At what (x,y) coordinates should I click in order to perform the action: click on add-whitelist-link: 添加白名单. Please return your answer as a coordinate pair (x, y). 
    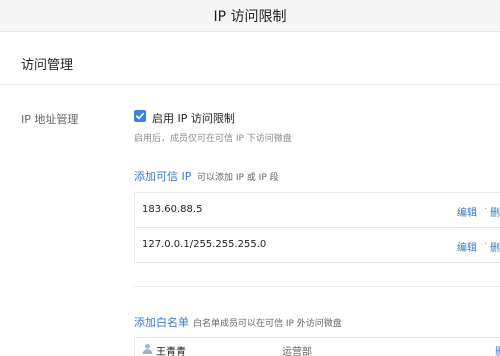
    Looking at the image, I should click on (161, 322).